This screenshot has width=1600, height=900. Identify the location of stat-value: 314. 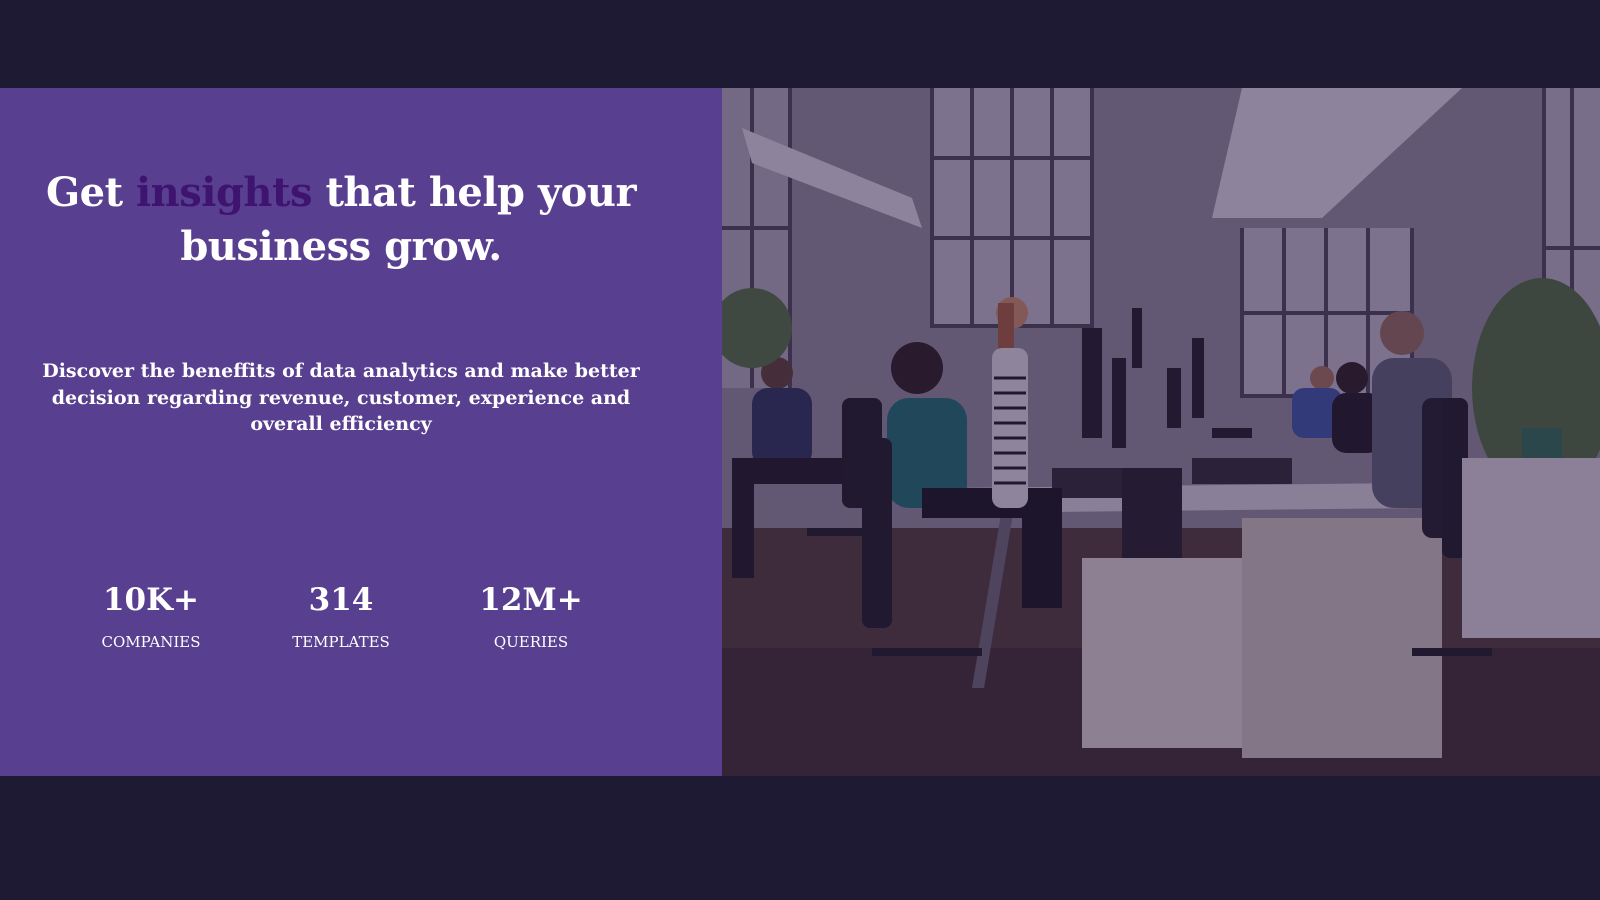
(341, 600).